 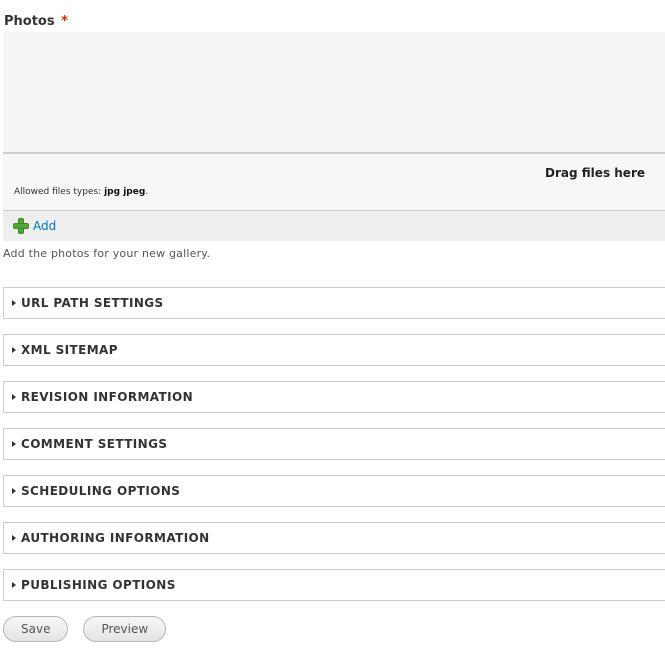 I want to click on drag-files-text: Drag files here, so click(x=595, y=173).